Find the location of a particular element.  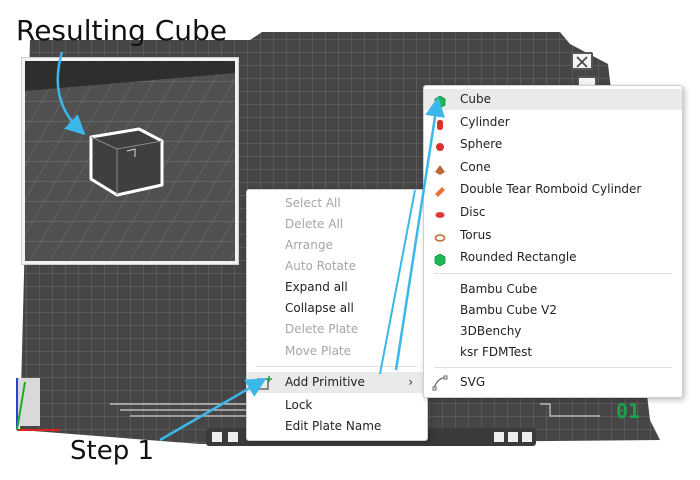

submenu-chevron-icon: › is located at coordinates (410, 382).